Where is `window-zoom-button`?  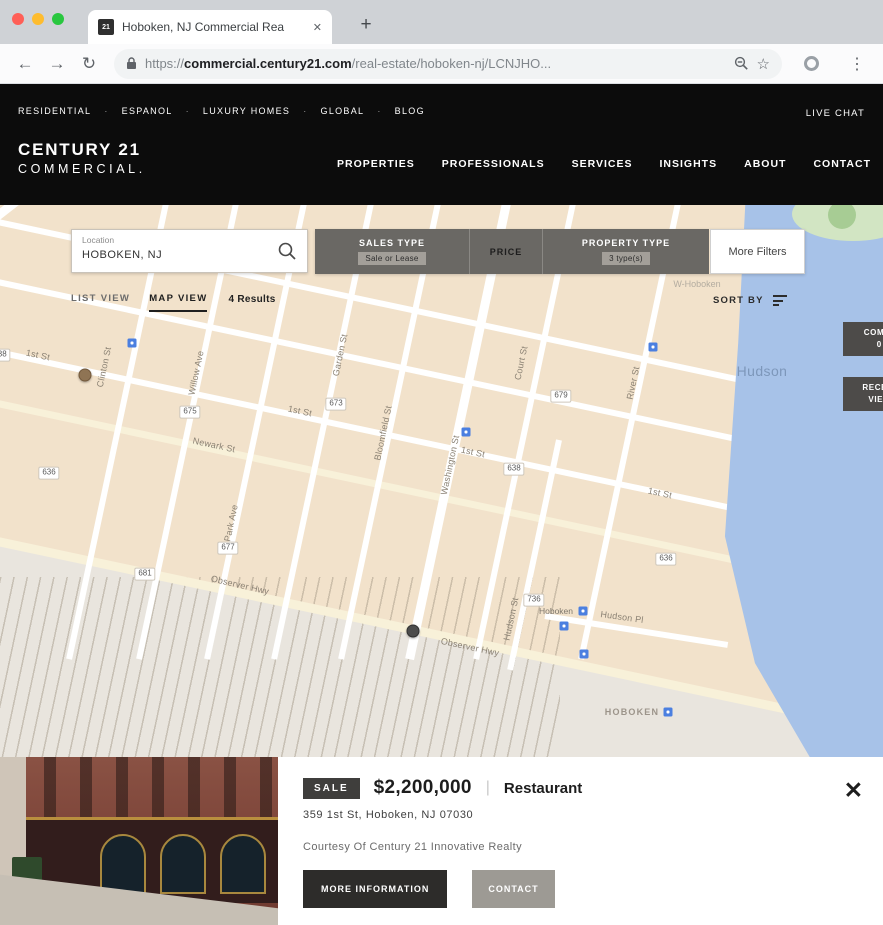 window-zoom-button is located at coordinates (58, 19).